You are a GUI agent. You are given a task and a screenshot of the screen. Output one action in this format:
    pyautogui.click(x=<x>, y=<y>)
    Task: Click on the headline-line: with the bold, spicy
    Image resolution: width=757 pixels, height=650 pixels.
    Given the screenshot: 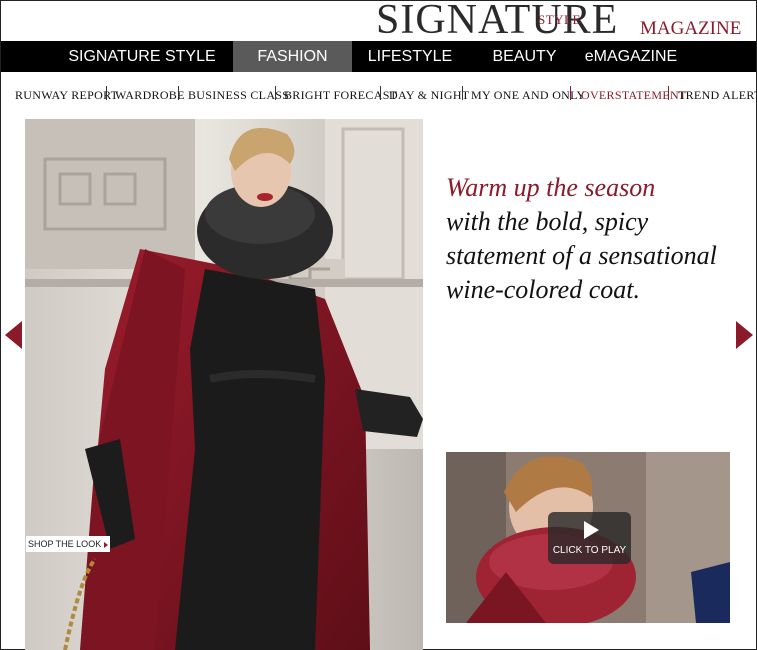 What is the action you would take?
    pyautogui.click(x=547, y=221)
    